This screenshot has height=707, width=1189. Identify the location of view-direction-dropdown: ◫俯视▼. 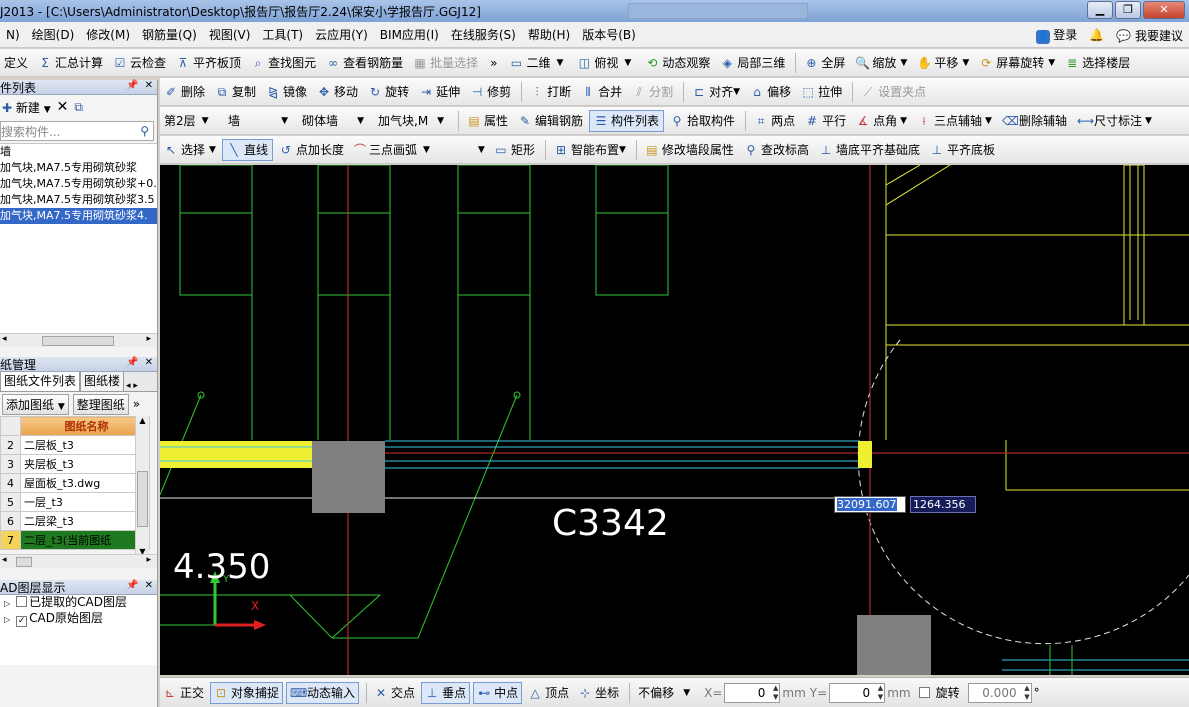
(604, 63).